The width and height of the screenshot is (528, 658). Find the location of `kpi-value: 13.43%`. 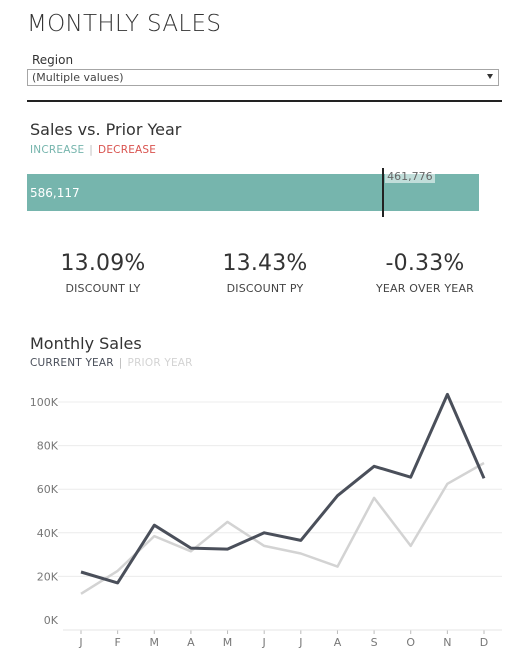

kpi-value: 13.43% is located at coordinates (265, 263).